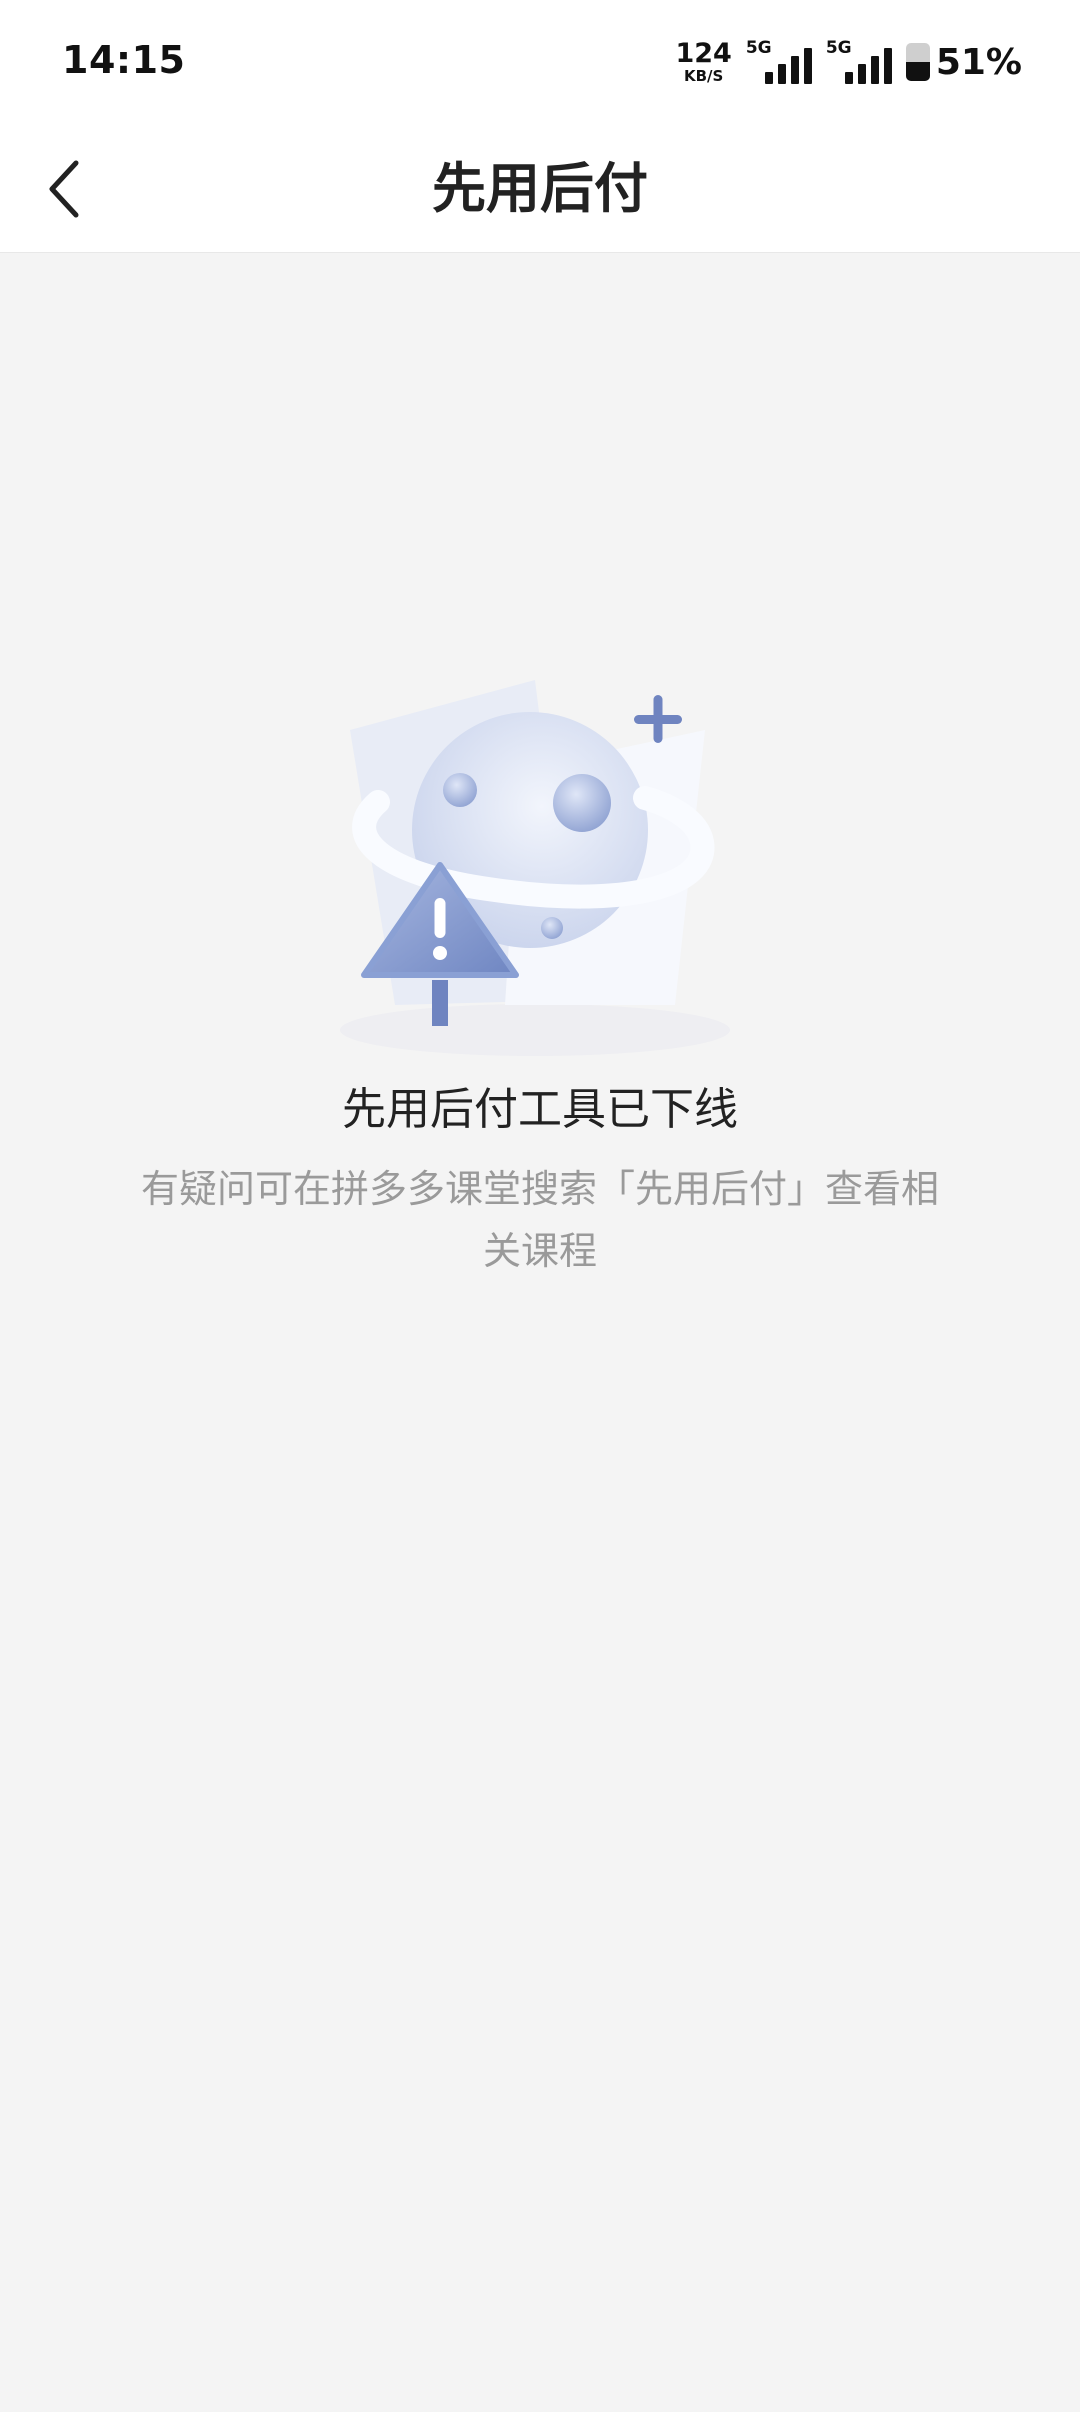 The height and width of the screenshot is (2412, 1080). Describe the element at coordinates (788, 66) in the screenshot. I see `sim1-signal-bars` at that location.